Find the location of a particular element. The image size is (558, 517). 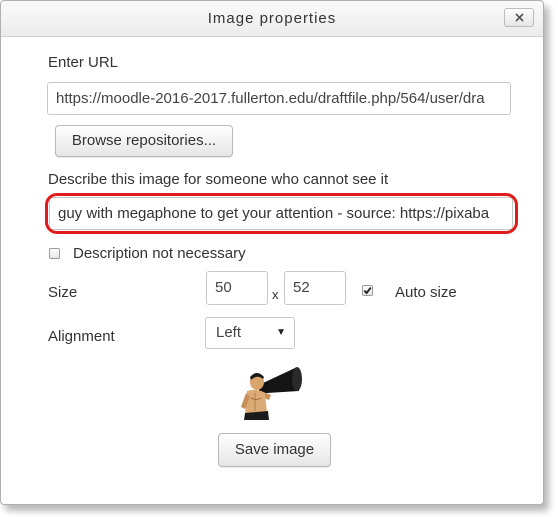

size-separator: x is located at coordinates (275, 294).